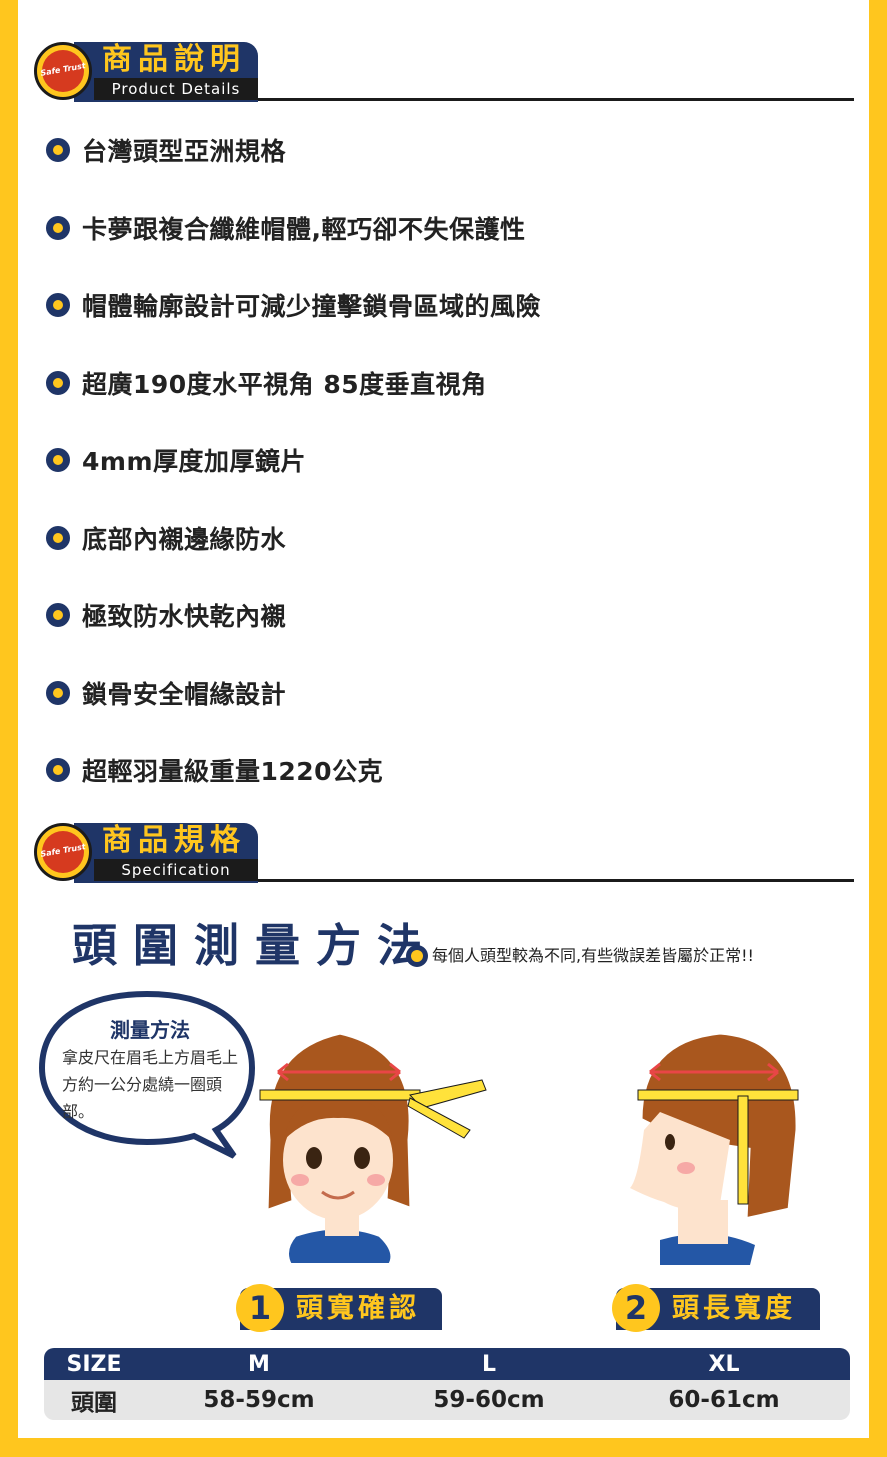  What do you see at coordinates (266, 383) in the screenshot?
I see `feature-item: 超廣190度水平視角 85度垂直視角` at bounding box center [266, 383].